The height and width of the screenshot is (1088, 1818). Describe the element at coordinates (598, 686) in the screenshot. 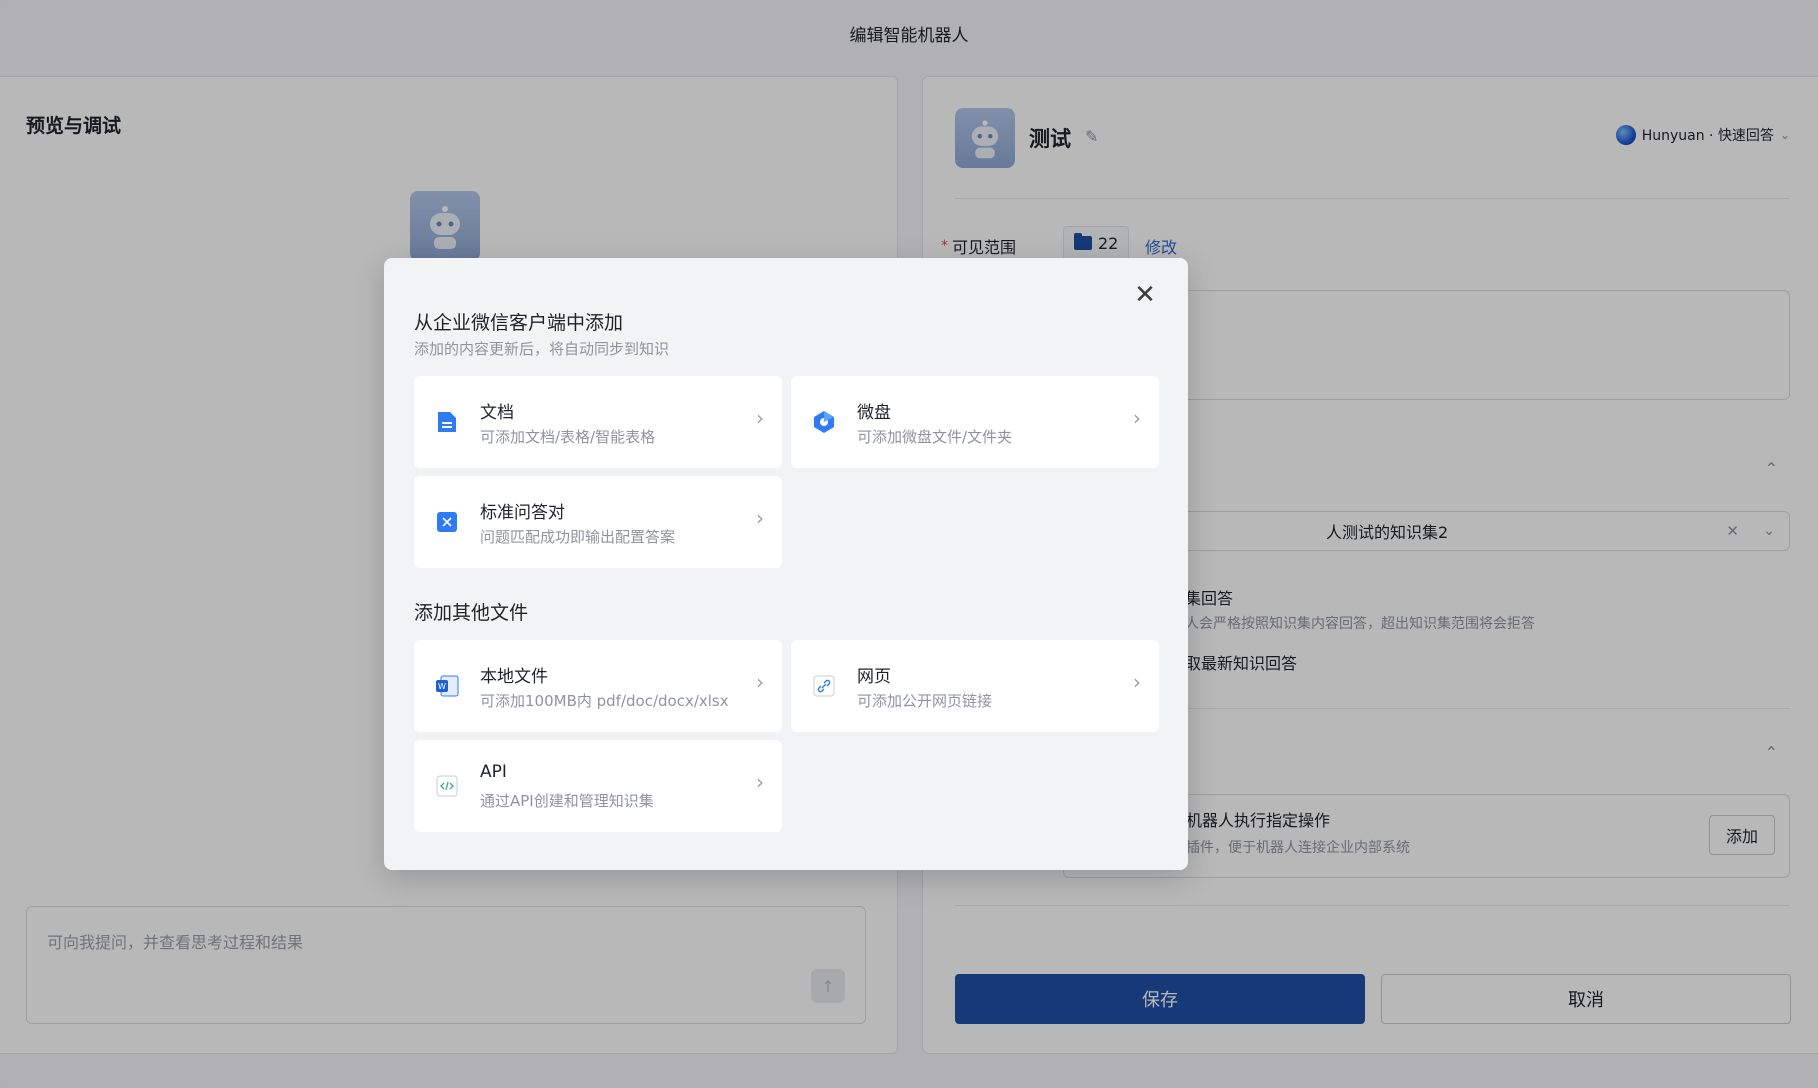

I see `card-local-file: W 本地文件 可添加100MB内 pdf/doc/docx/xlsx ›` at that location.